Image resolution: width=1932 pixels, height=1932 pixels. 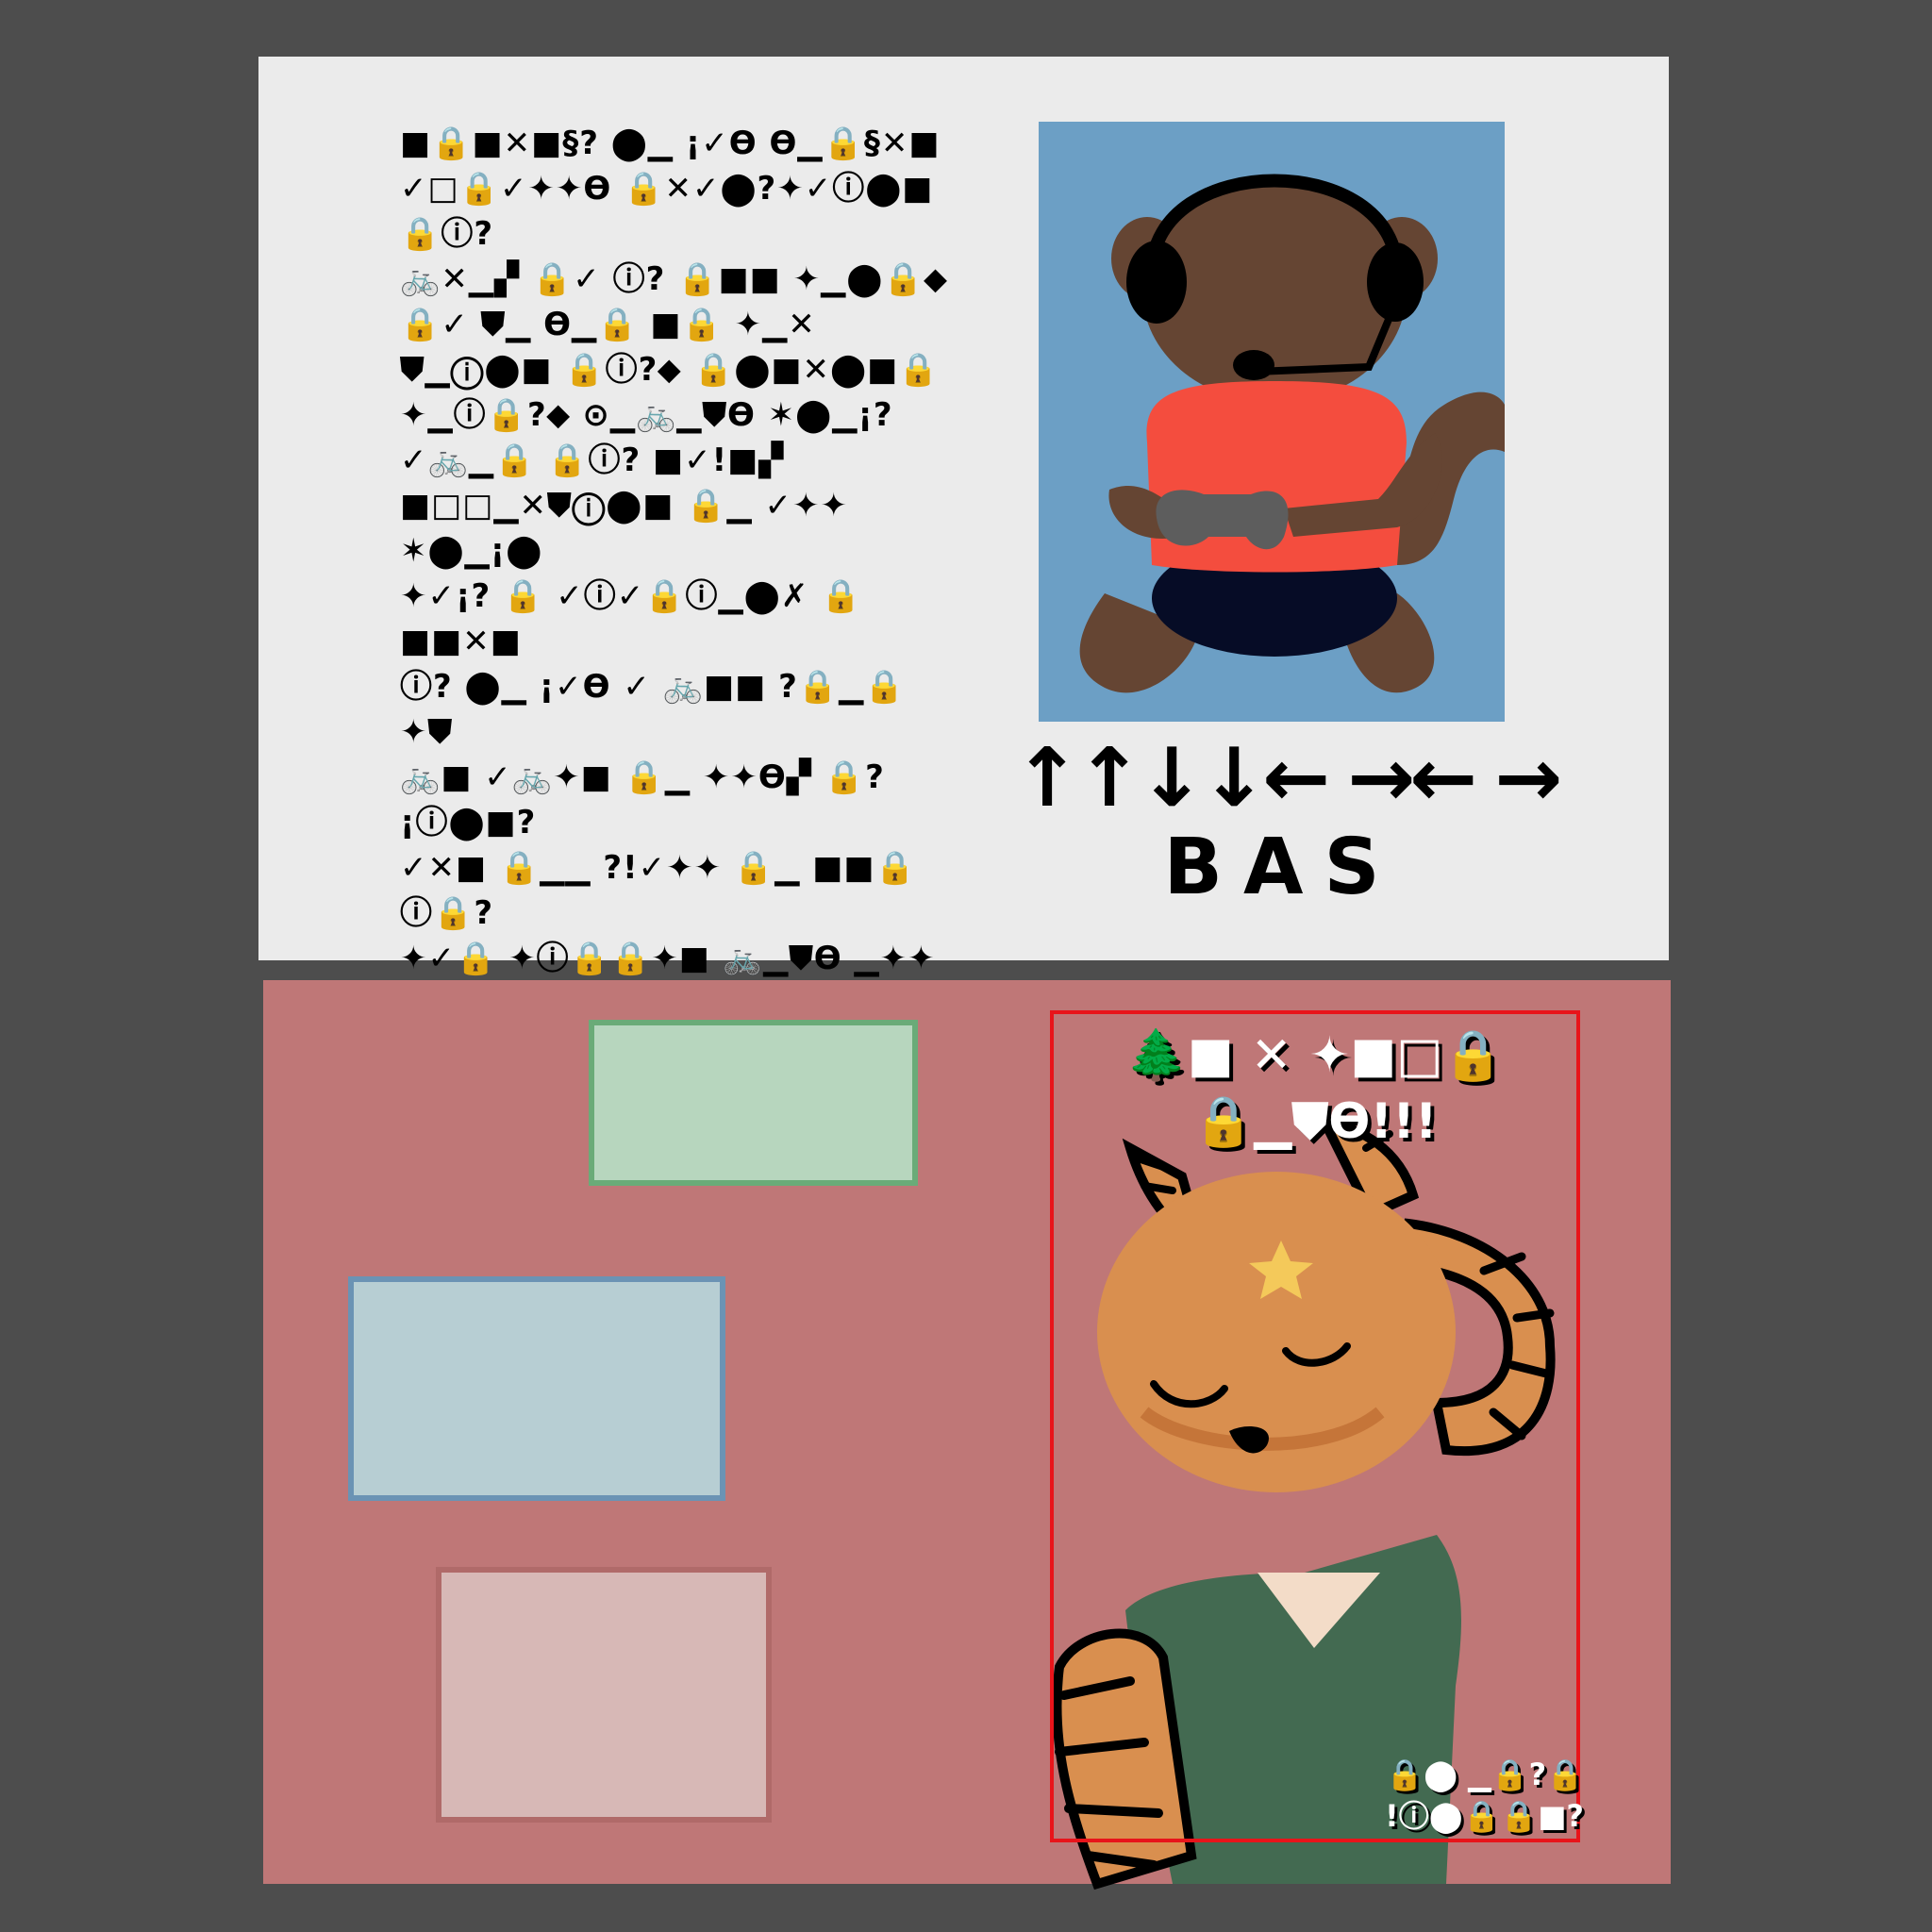 What do you see at coordinates (1287, 778) in the screenshot?
I see `combo-arrow-sequence: ↑↑↓↓← →← →` at bounding box center [1287, 778].